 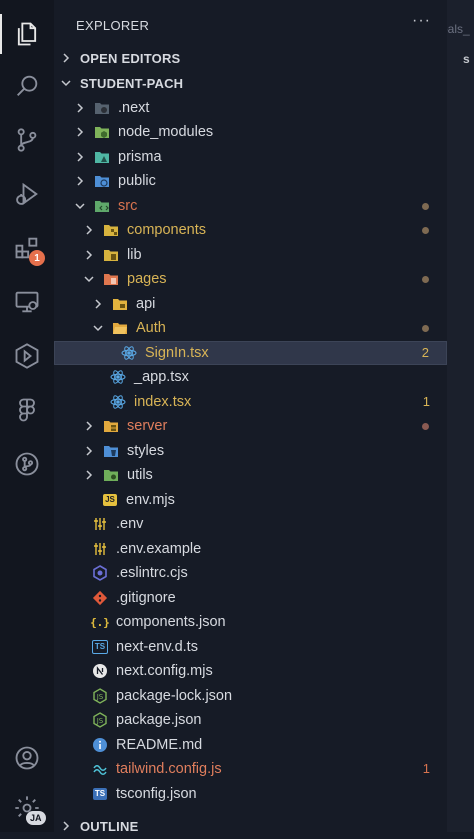 What do you see at coordinates (120, 304) in the screenshot?
I see `folder-api-icon` at bounding box center [120, 304].